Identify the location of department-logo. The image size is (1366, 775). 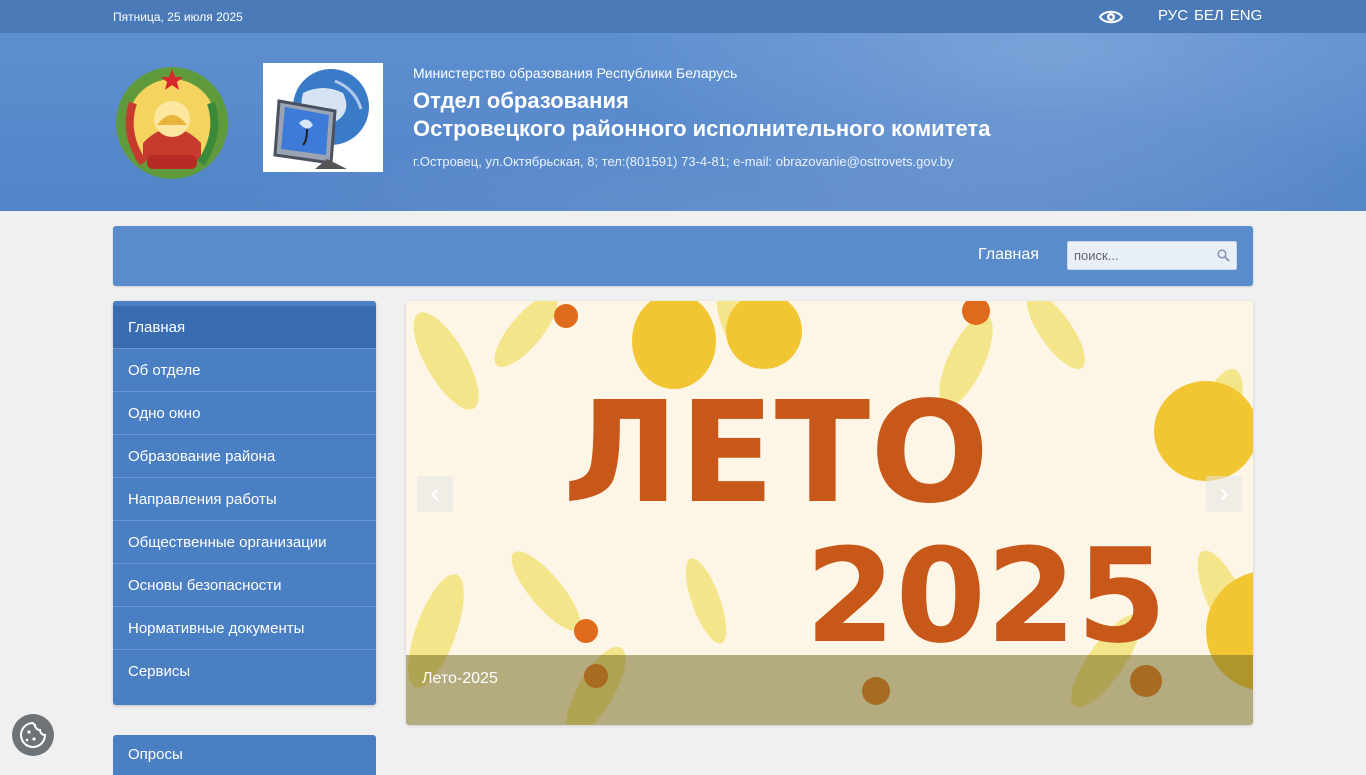
(323, 117).